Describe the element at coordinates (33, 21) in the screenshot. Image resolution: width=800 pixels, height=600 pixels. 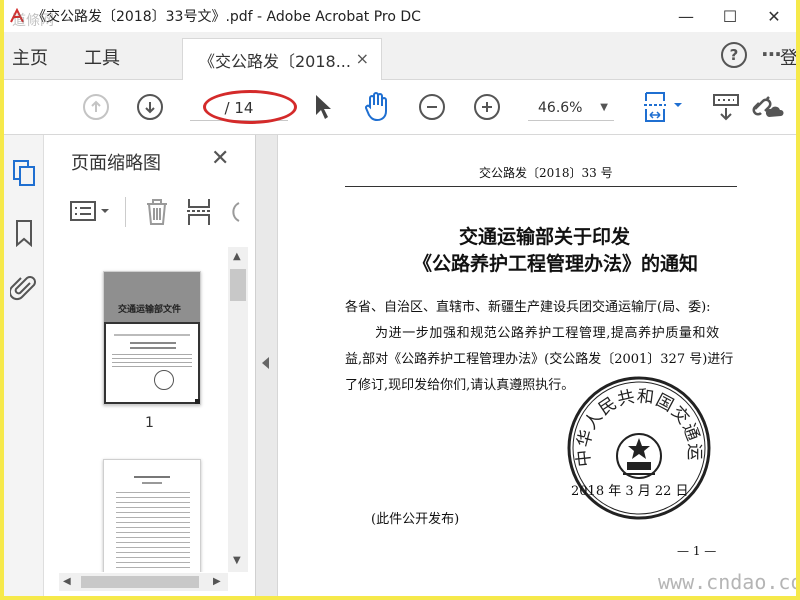
I see `watermark-top-left: 道條网` at that location.